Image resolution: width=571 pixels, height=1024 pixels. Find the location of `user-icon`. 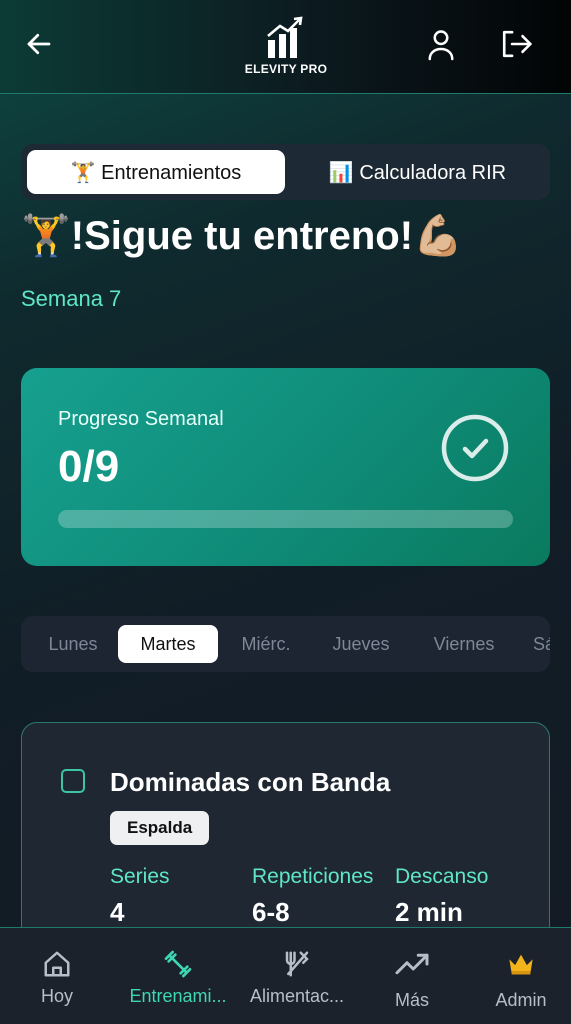

user-icon is located at coordinates (441, 45).